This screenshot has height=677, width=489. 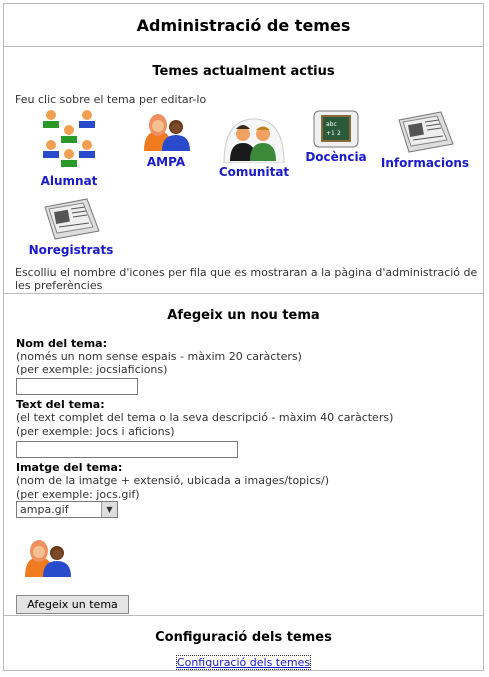 What do you see at coordinates (336, 157) in the screenshot?
I see `topic-label: Docència` at bounding box center [336, 157].